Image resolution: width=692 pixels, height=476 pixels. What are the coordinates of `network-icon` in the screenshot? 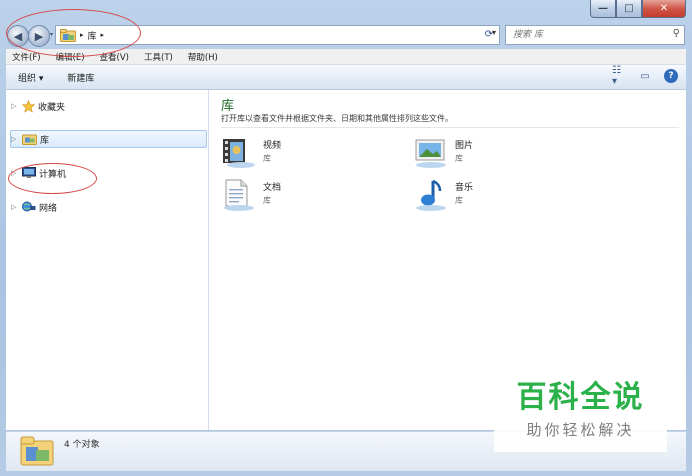 It's located at (29, 206).